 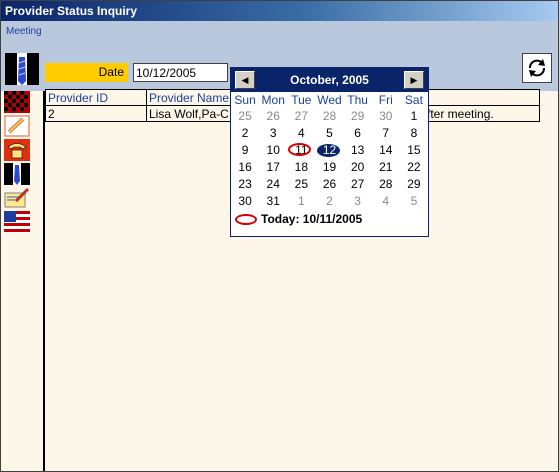 I want to click on weekday-mon: Mon, so click(x=273, y=100).